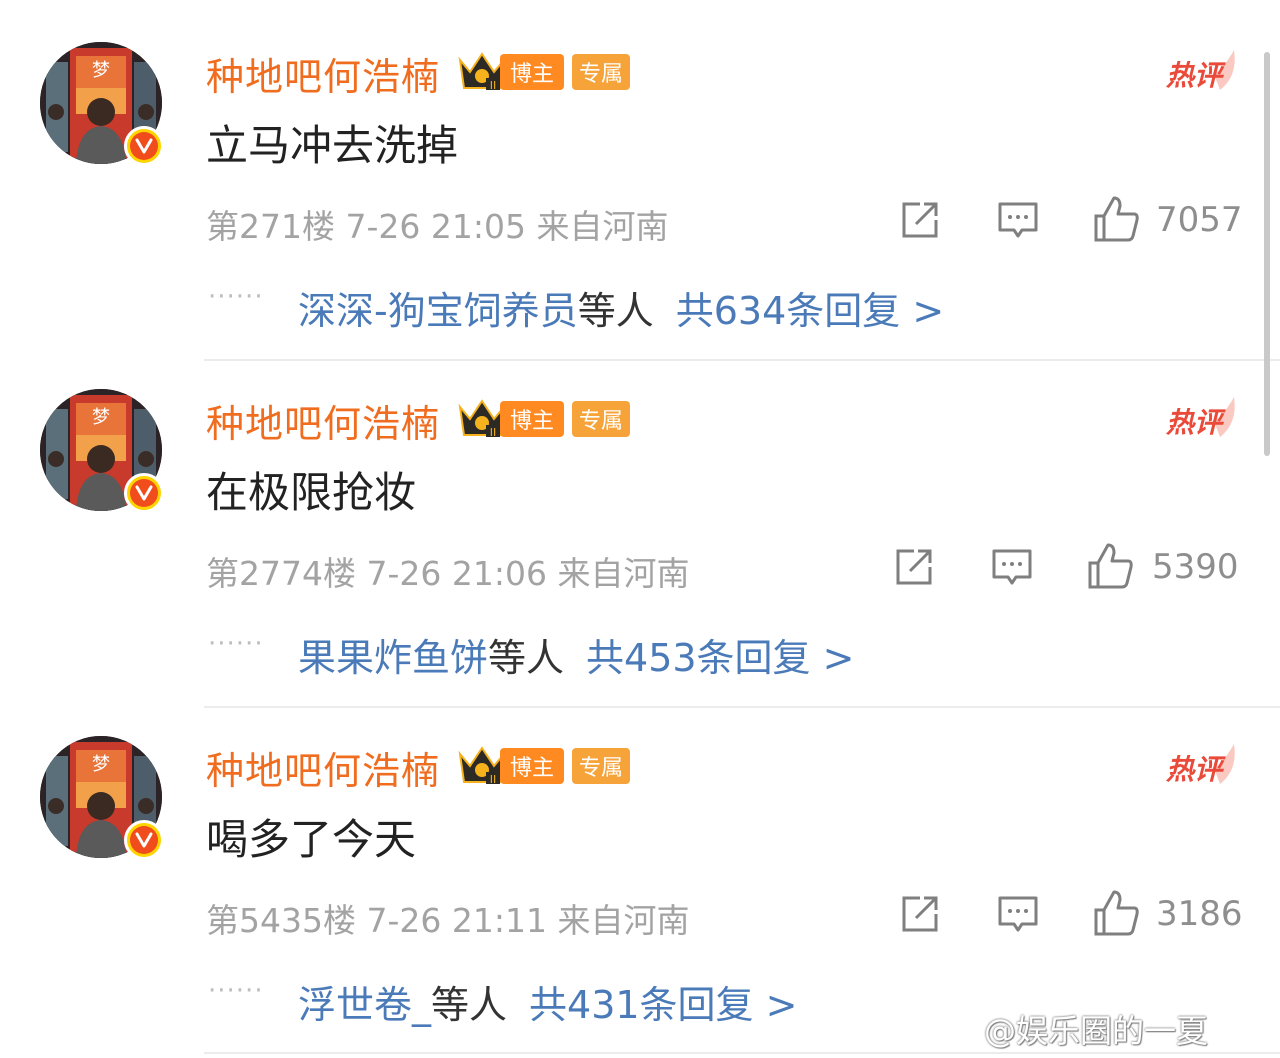 The height and width of the screenshot is (1058, 1280). What do you see at coordinates (448, 920) in the screenshot?
I see `comment-meta: 第5435楼 7-26 21:11 来自河南` at bounding box center [448, 920].